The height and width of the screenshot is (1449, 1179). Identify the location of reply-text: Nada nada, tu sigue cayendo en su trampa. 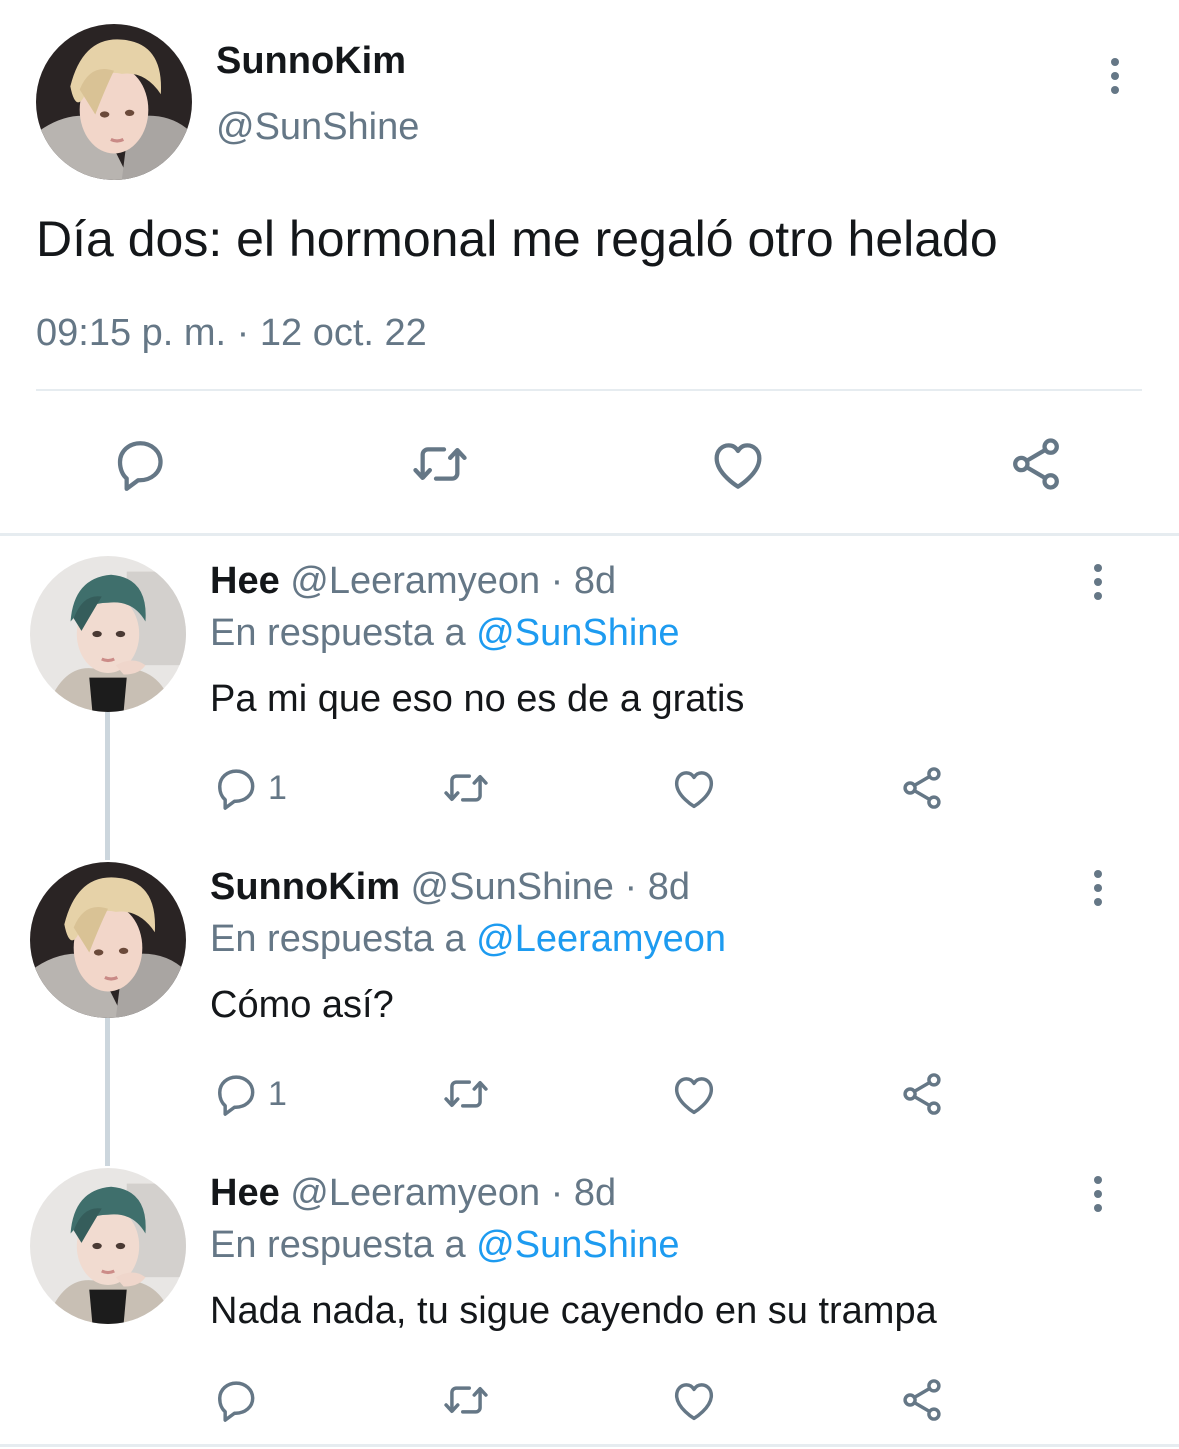
(573, 1311).